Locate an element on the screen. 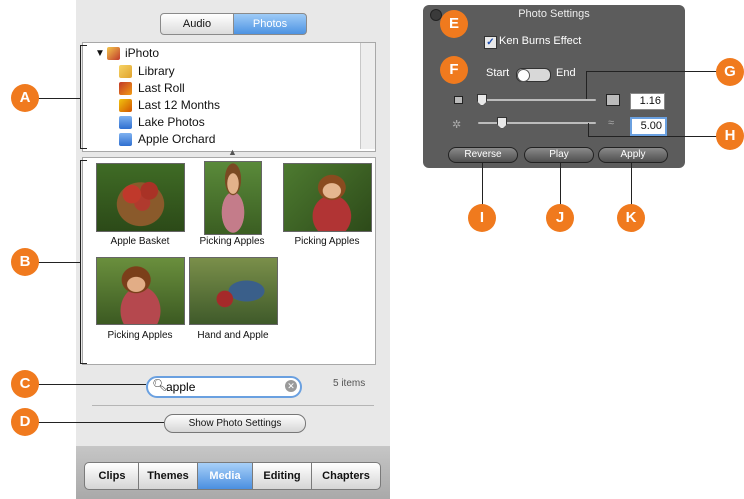 The height and width of the screenshot is (499, 744). source-item-label: Last 12 Months is located at coordinates (179, 105).